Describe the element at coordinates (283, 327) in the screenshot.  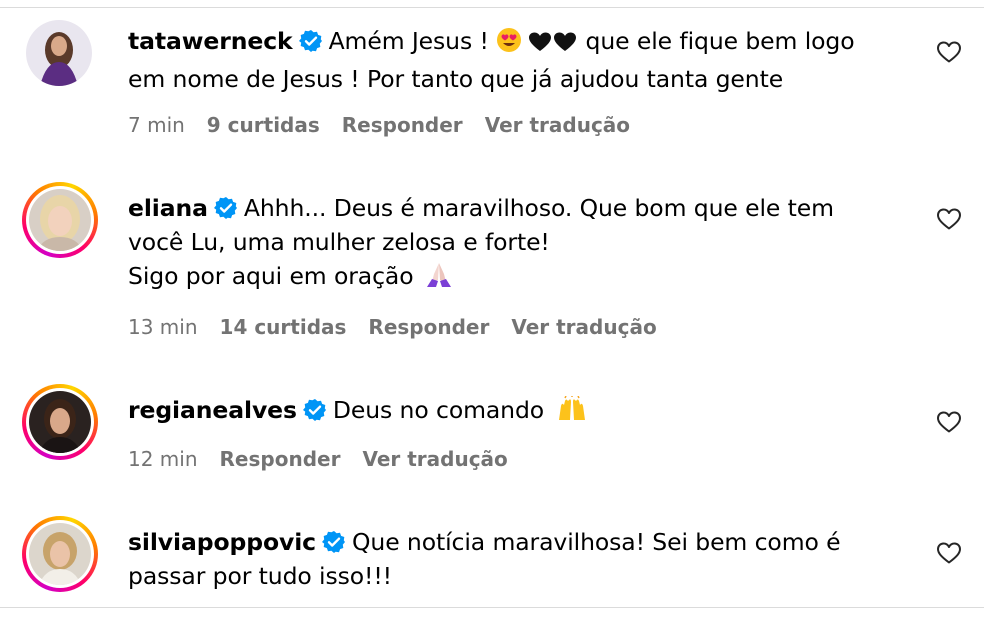
I see `likes-count: 14 curtidas` at that location.